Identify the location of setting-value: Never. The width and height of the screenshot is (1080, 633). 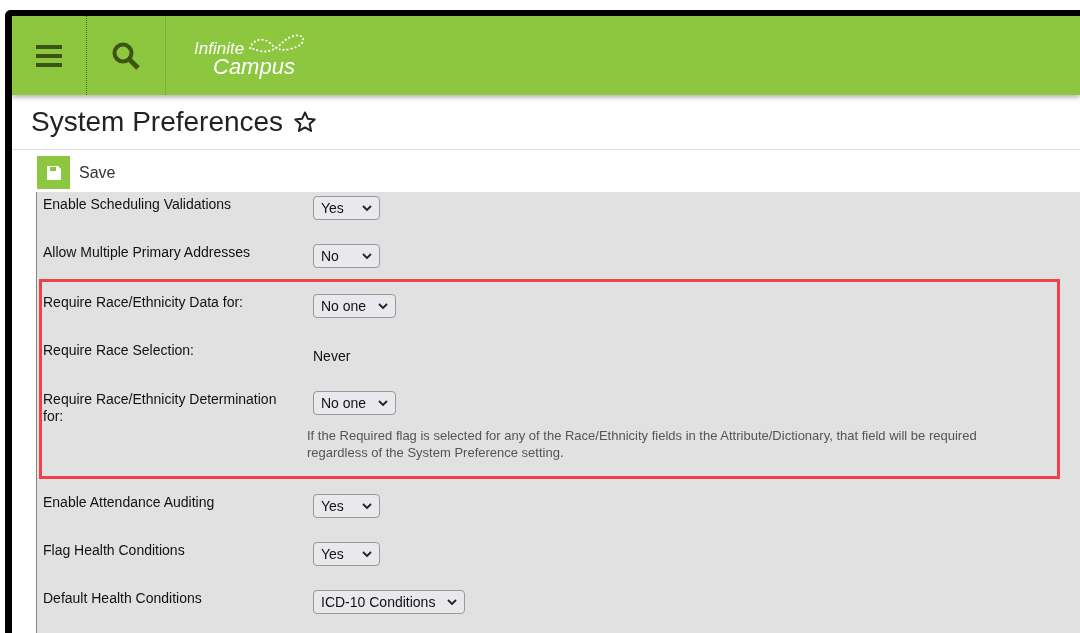
(332, 356).